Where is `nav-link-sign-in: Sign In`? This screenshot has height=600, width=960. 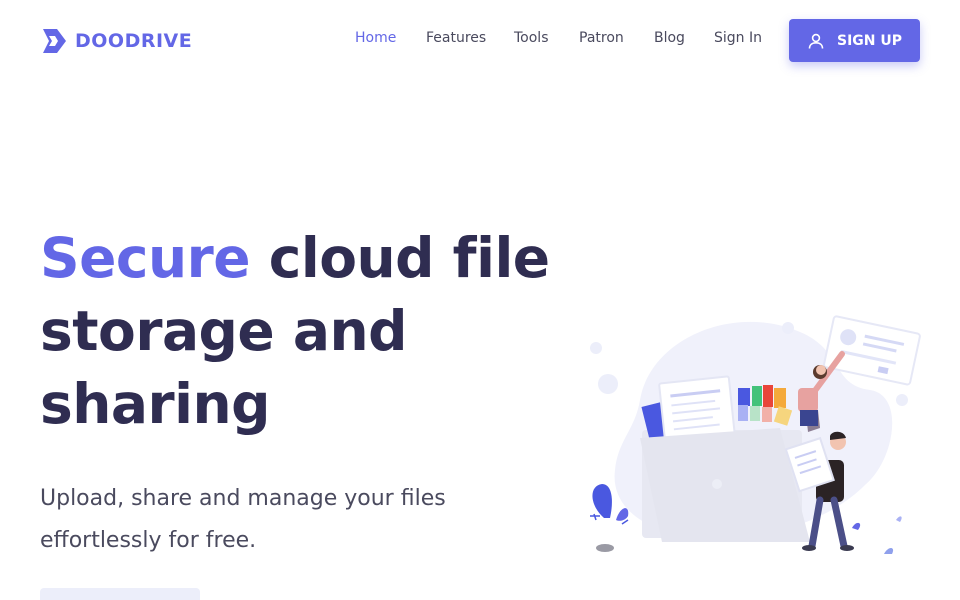
nav-link-sign-in: Sign In is located at coordinates (738, 38).